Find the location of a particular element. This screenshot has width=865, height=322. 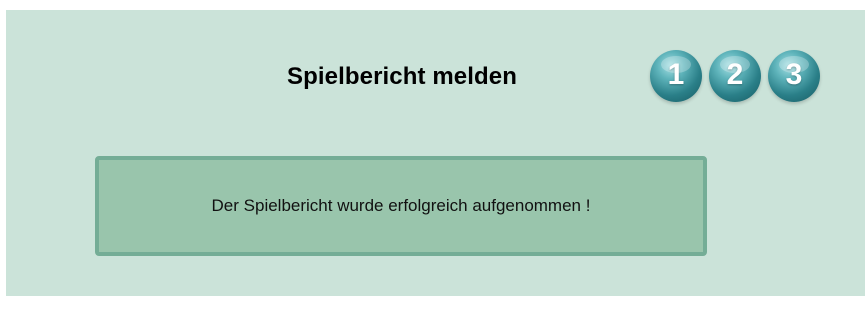

step-2-label: 2 is located at coordinates (735, 74).